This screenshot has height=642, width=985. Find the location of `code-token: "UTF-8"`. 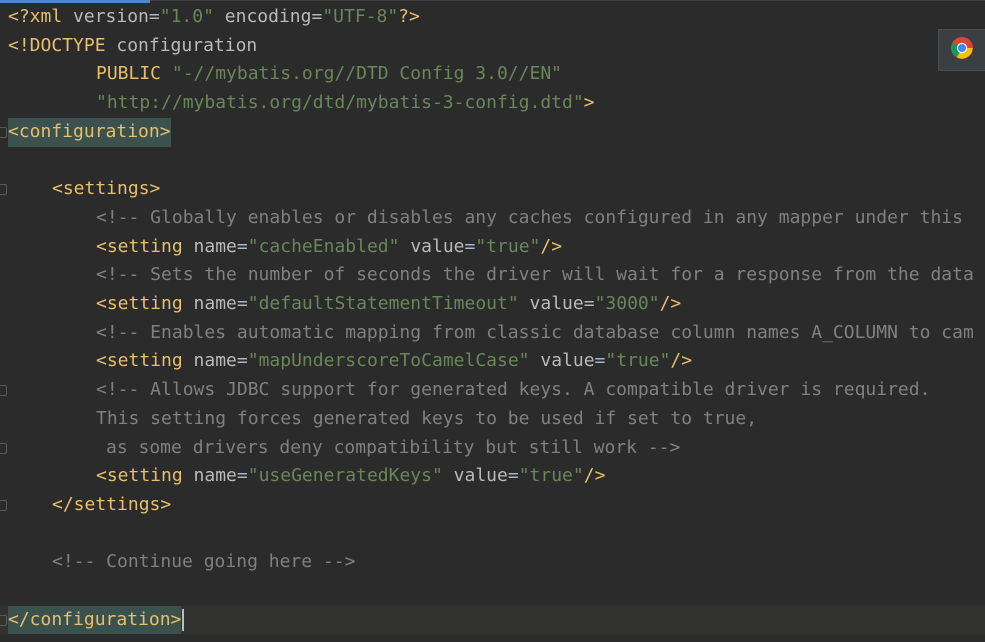

code-token: "UTF-8" is located at coordinates (360, 16).